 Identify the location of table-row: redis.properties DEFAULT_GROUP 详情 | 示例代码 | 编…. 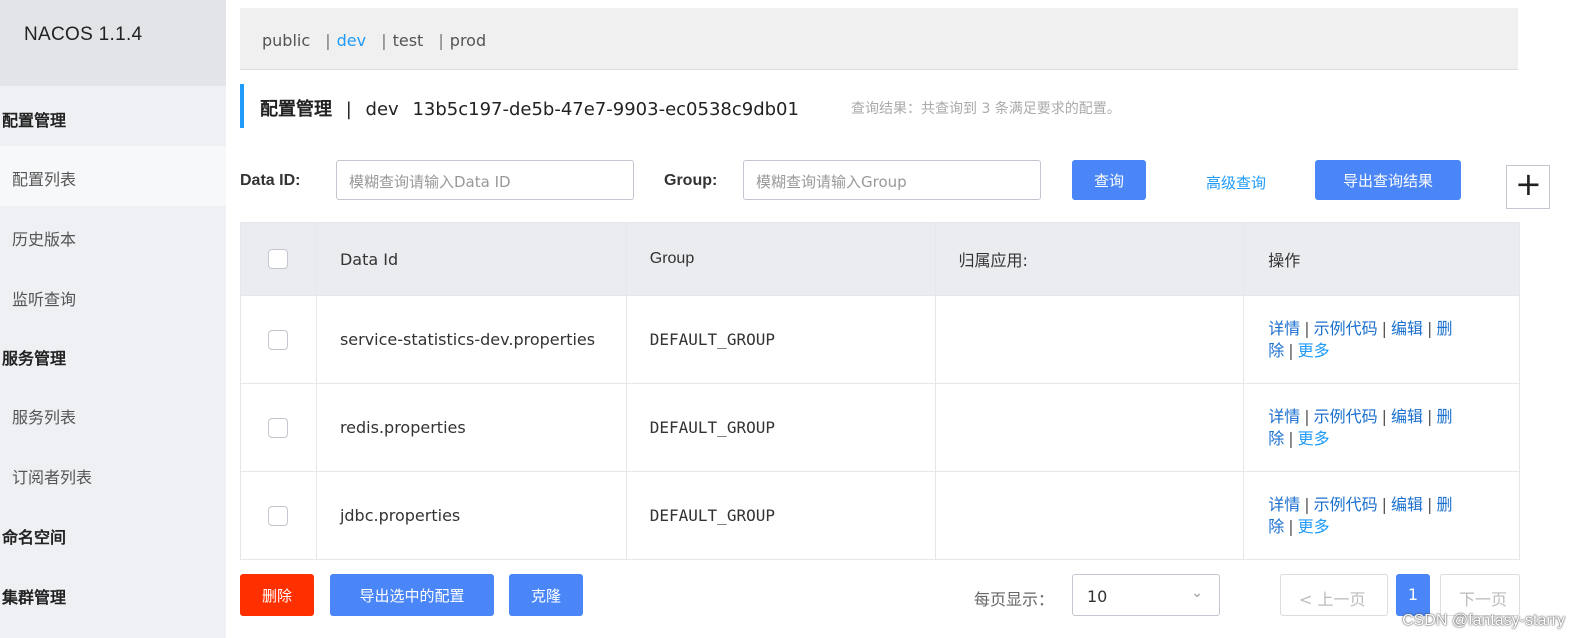
(880, 427).